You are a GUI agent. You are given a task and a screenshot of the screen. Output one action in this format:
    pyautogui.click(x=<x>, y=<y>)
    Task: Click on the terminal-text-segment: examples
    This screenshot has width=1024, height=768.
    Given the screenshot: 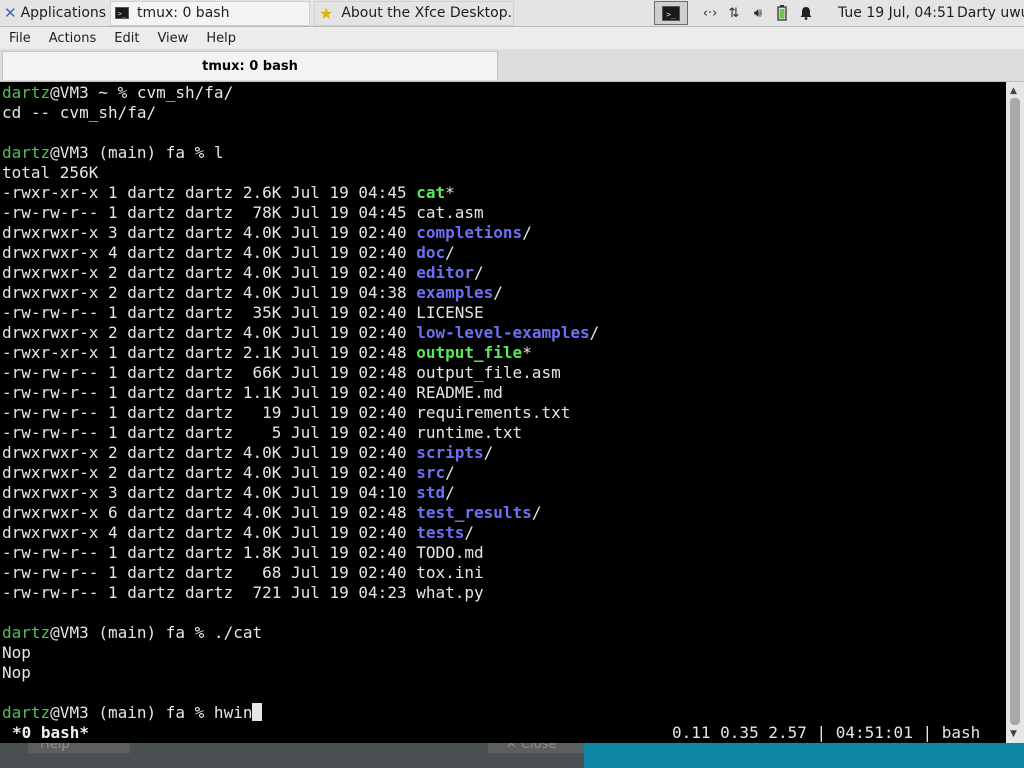 What is the action you would take?
    pyautogui.click(x=455, y=292)
    